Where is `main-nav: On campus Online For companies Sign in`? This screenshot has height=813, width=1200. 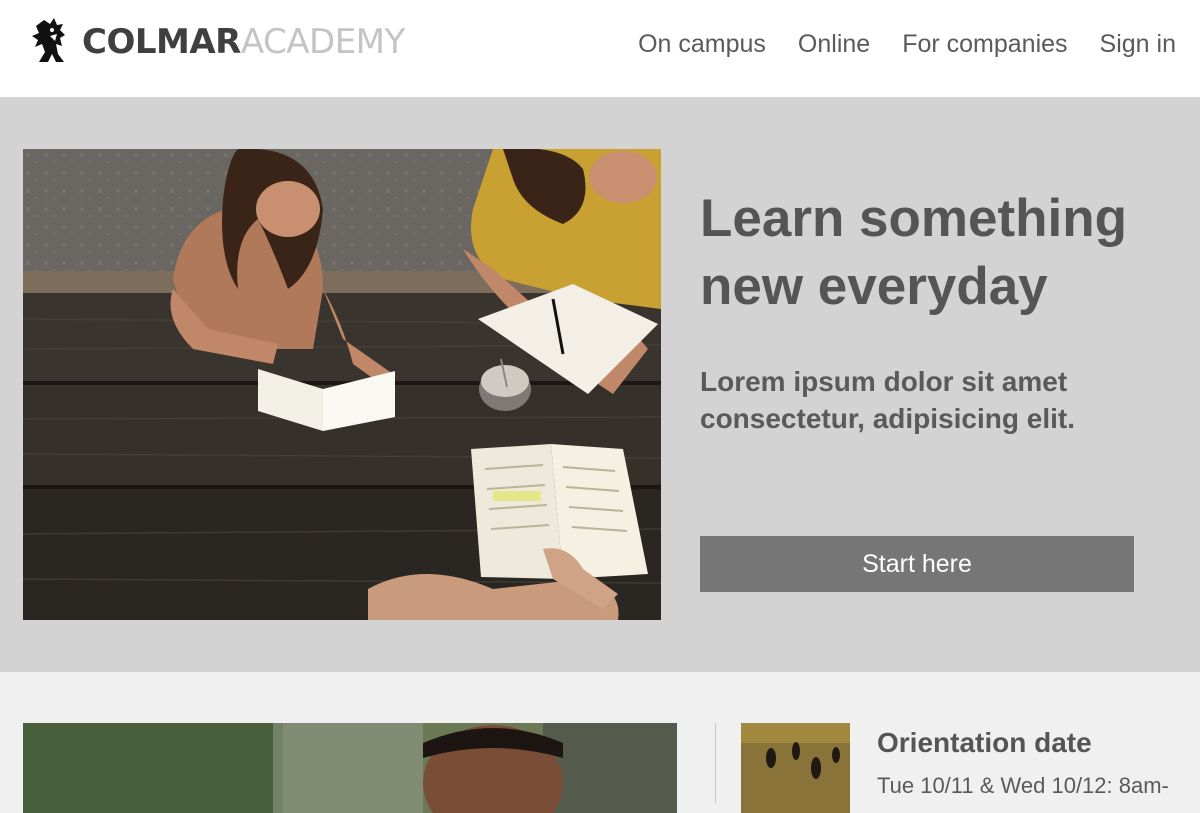 main-nav: On campus Online For companies Sign in is located at coordinates (891, 44).